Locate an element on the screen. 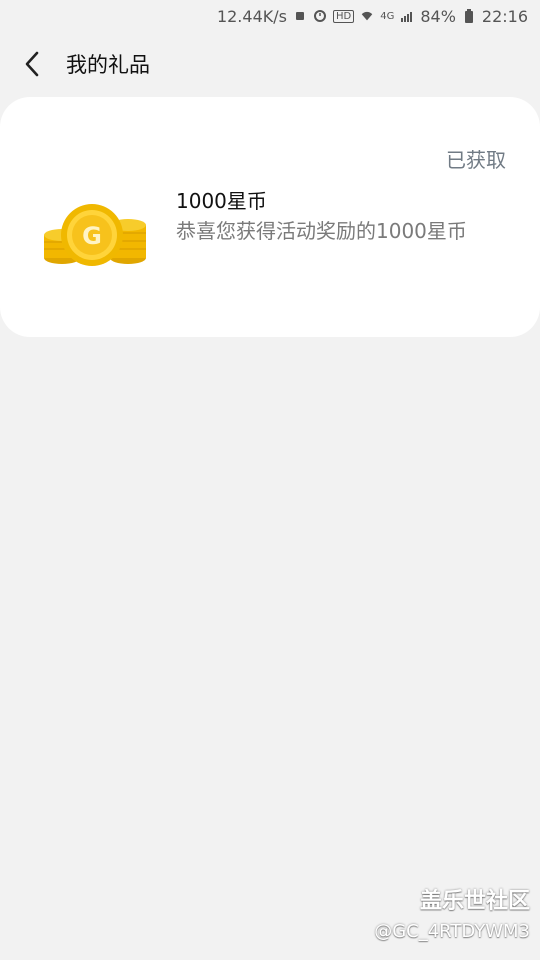 The height and width of the screenshot is (960, 540). gift-title: 1000星币 is located at coordinates (221, 201).